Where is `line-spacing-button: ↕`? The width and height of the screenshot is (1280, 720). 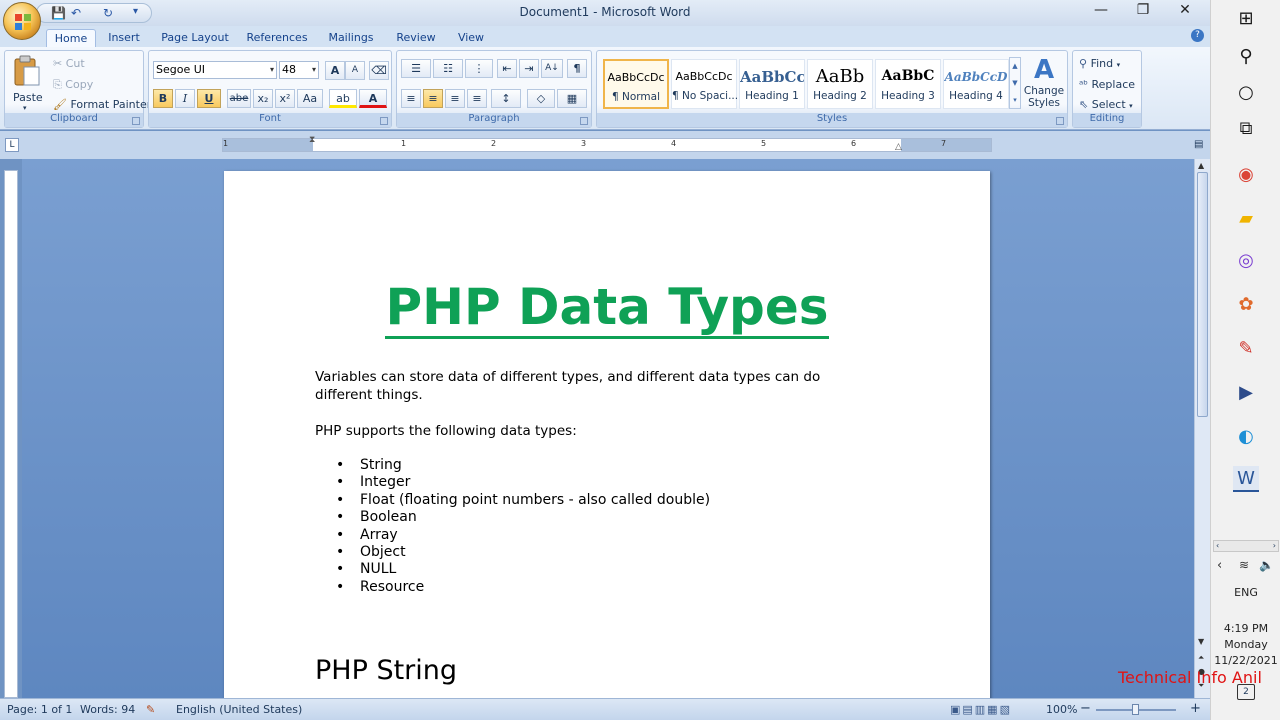 line-spacing-button: ↕ is located at coordinates (506, 98).